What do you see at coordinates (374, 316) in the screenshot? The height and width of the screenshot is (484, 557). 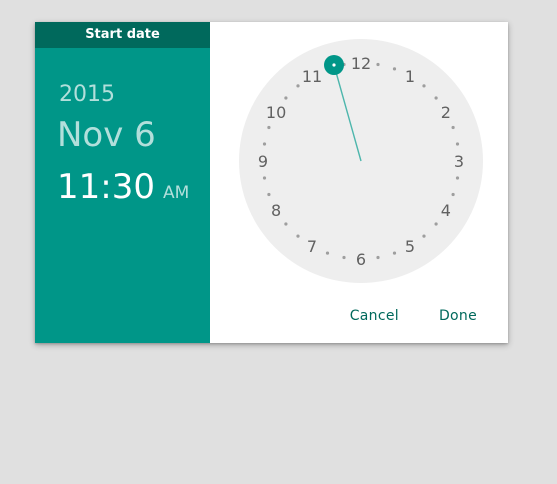 I see `cancel-button: Cancel` at bounding box center [374, 316].